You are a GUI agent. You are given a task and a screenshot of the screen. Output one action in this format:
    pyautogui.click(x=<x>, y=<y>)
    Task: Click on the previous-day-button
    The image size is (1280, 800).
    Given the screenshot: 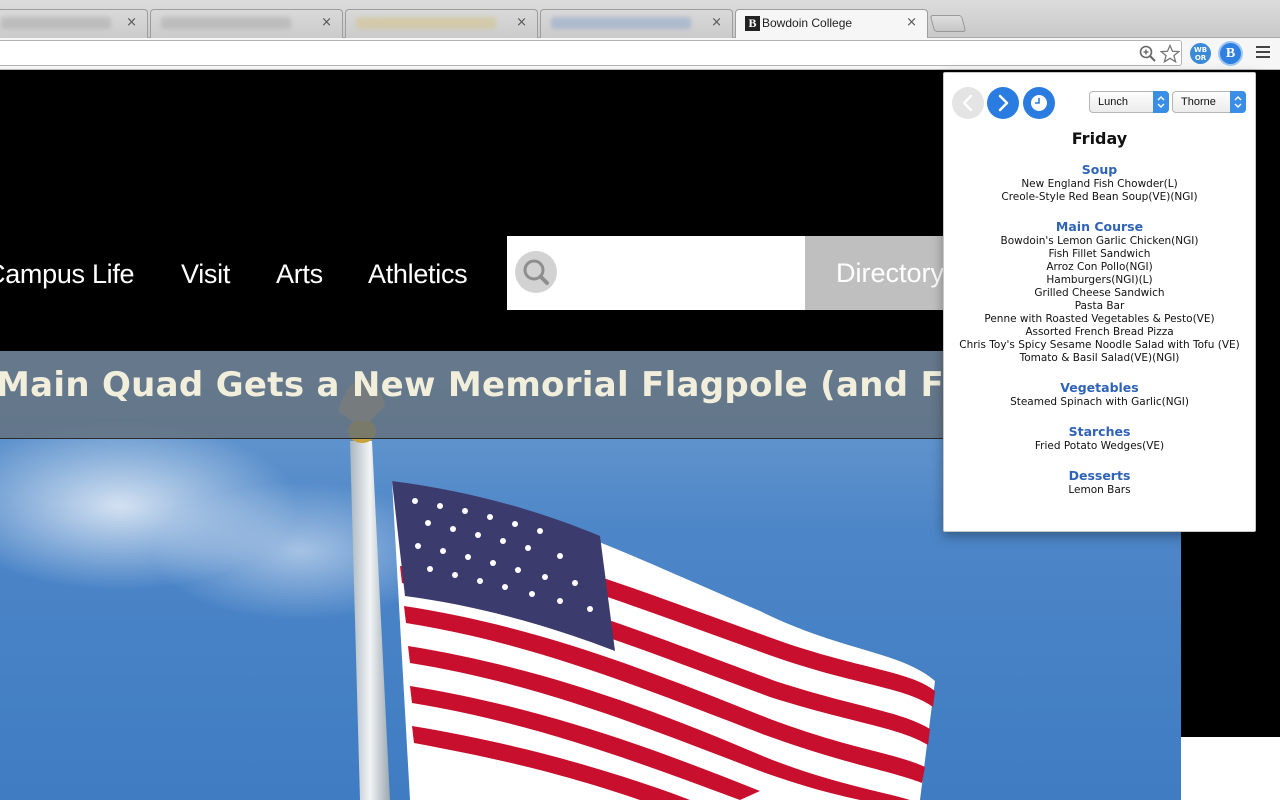 What is the action you would take?
    pyautogui.click(x=968, y=103)
    